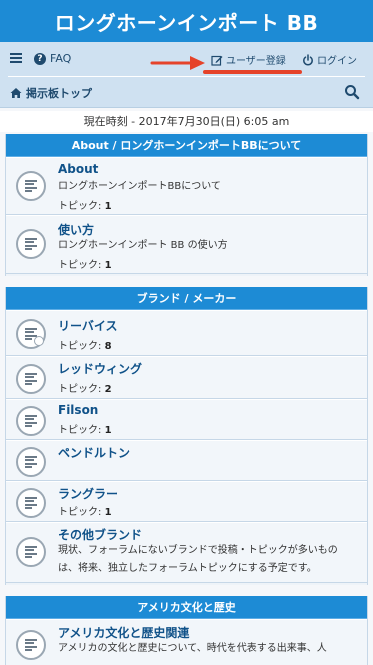 The image size is (373, 665). Describe the element at coordinates (198, 550) in the screenshot. I see `forum-description: 現状、フォーラムにないブランドで投稿・トピックが多いもの` at that location.